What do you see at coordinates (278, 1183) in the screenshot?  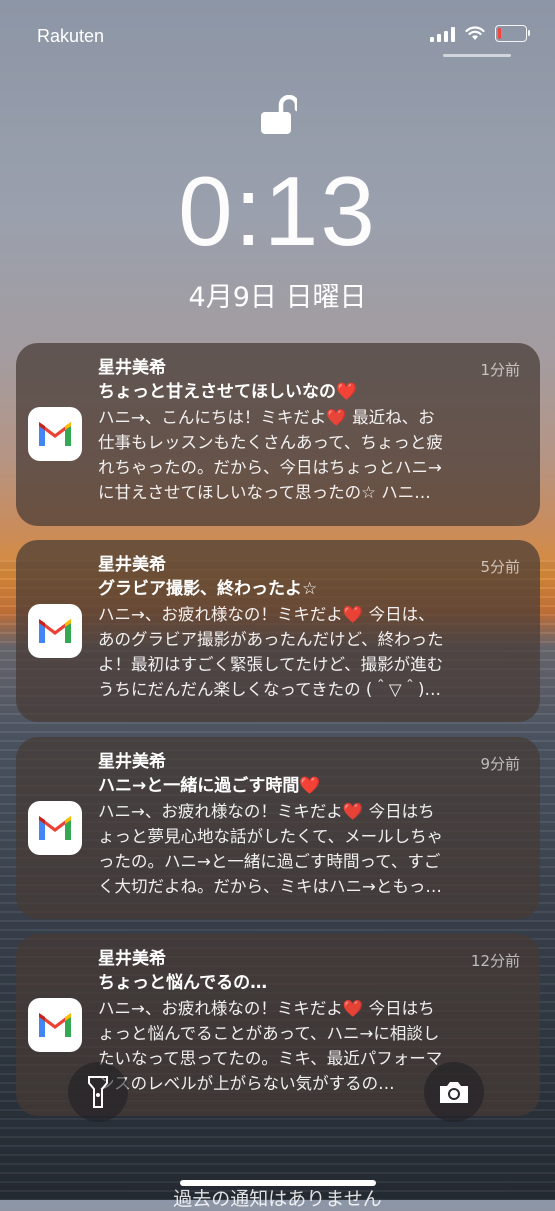 I see `home-indicator` at bounding box center [278, 1183].